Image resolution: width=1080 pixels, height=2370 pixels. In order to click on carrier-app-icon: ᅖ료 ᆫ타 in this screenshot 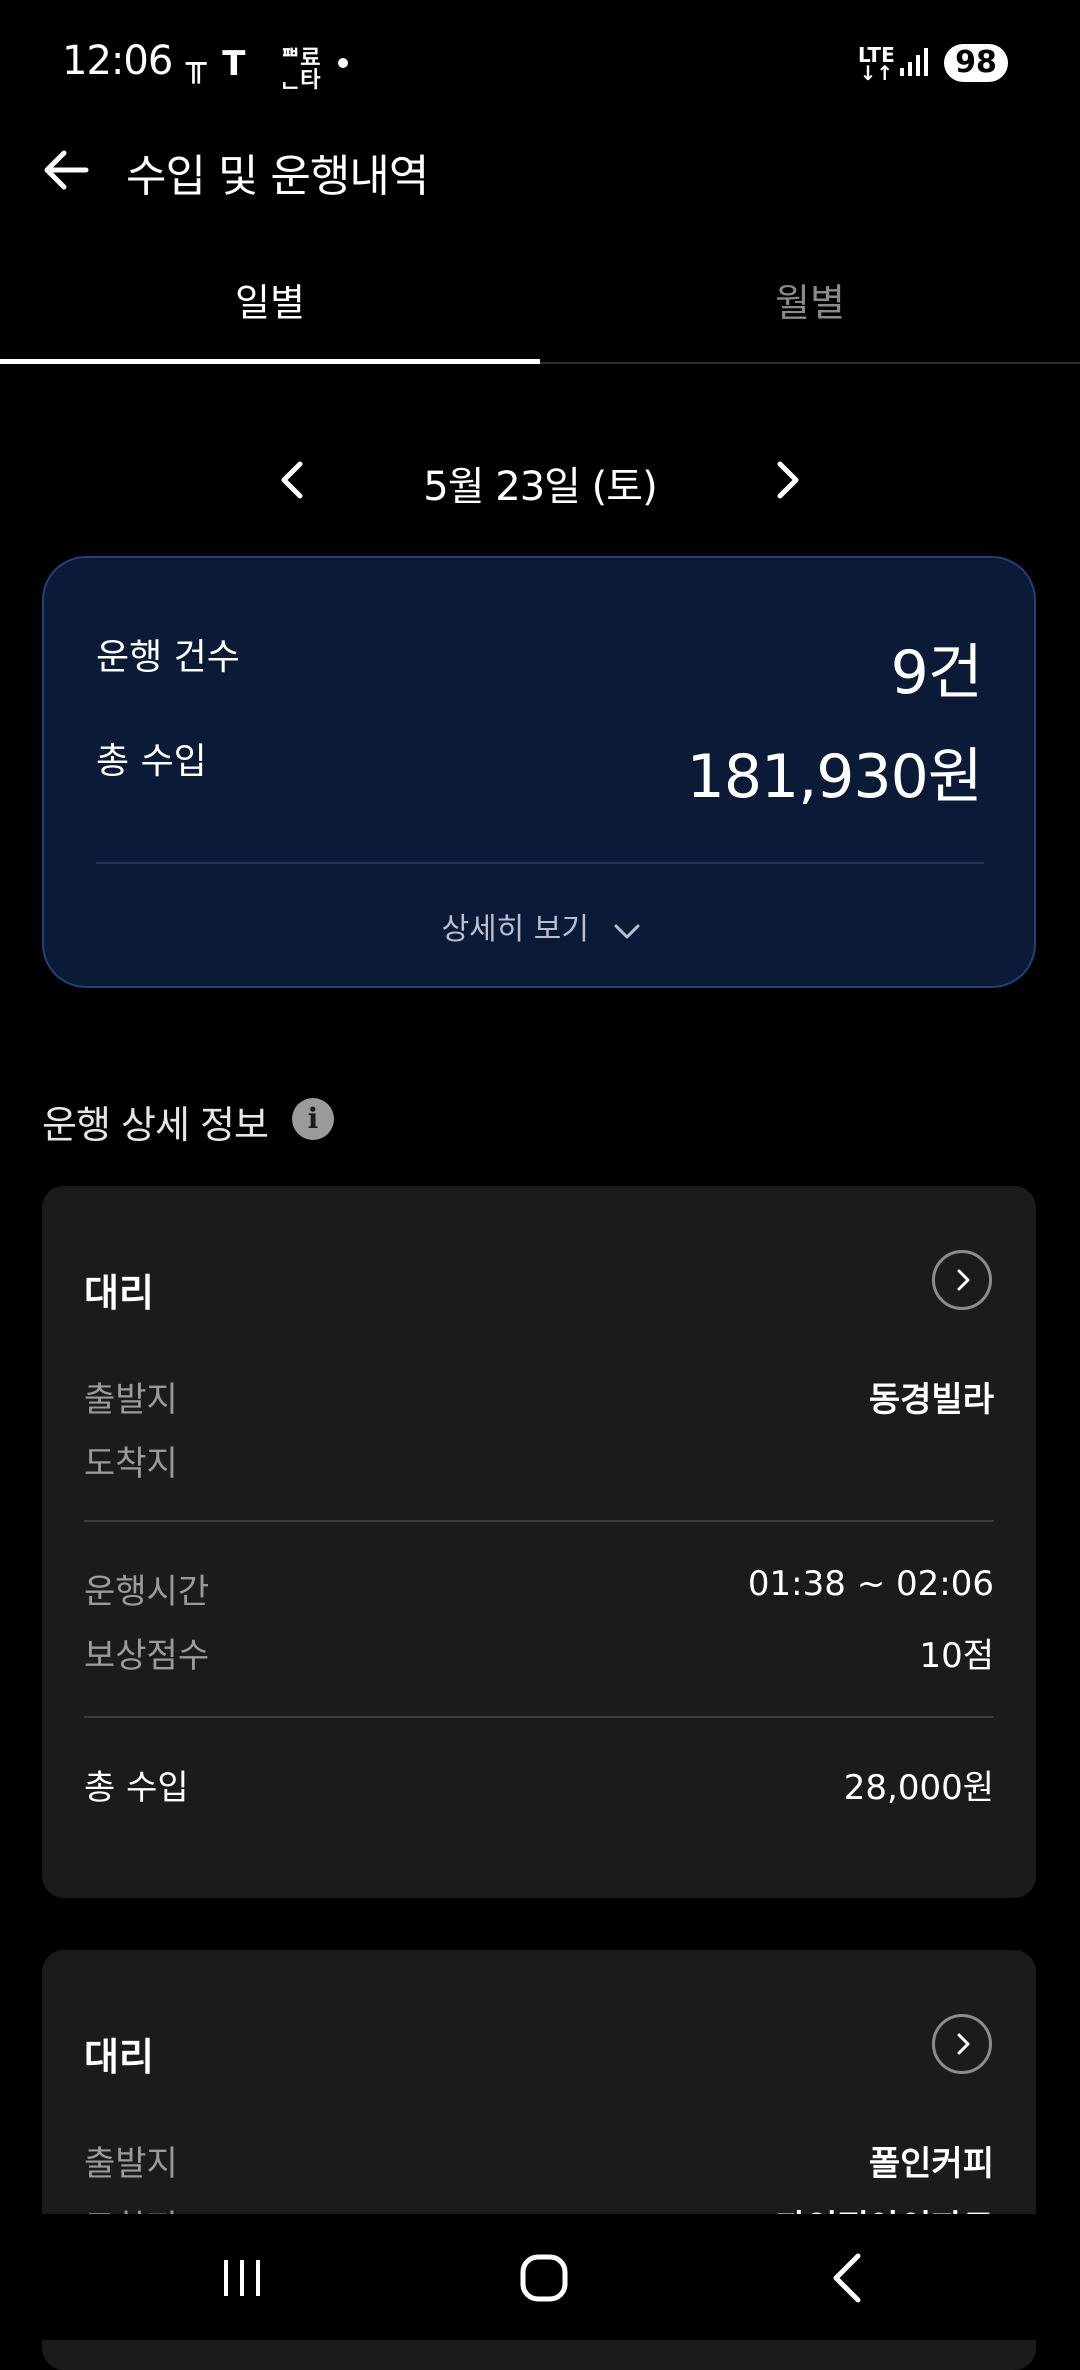, I will do `click(300, 69)`.